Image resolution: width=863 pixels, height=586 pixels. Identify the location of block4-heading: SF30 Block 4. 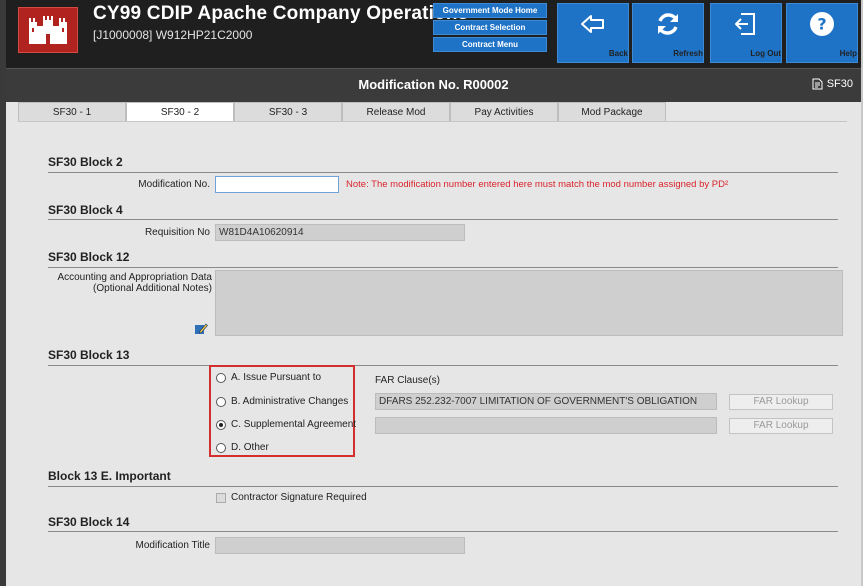
(85, 210).